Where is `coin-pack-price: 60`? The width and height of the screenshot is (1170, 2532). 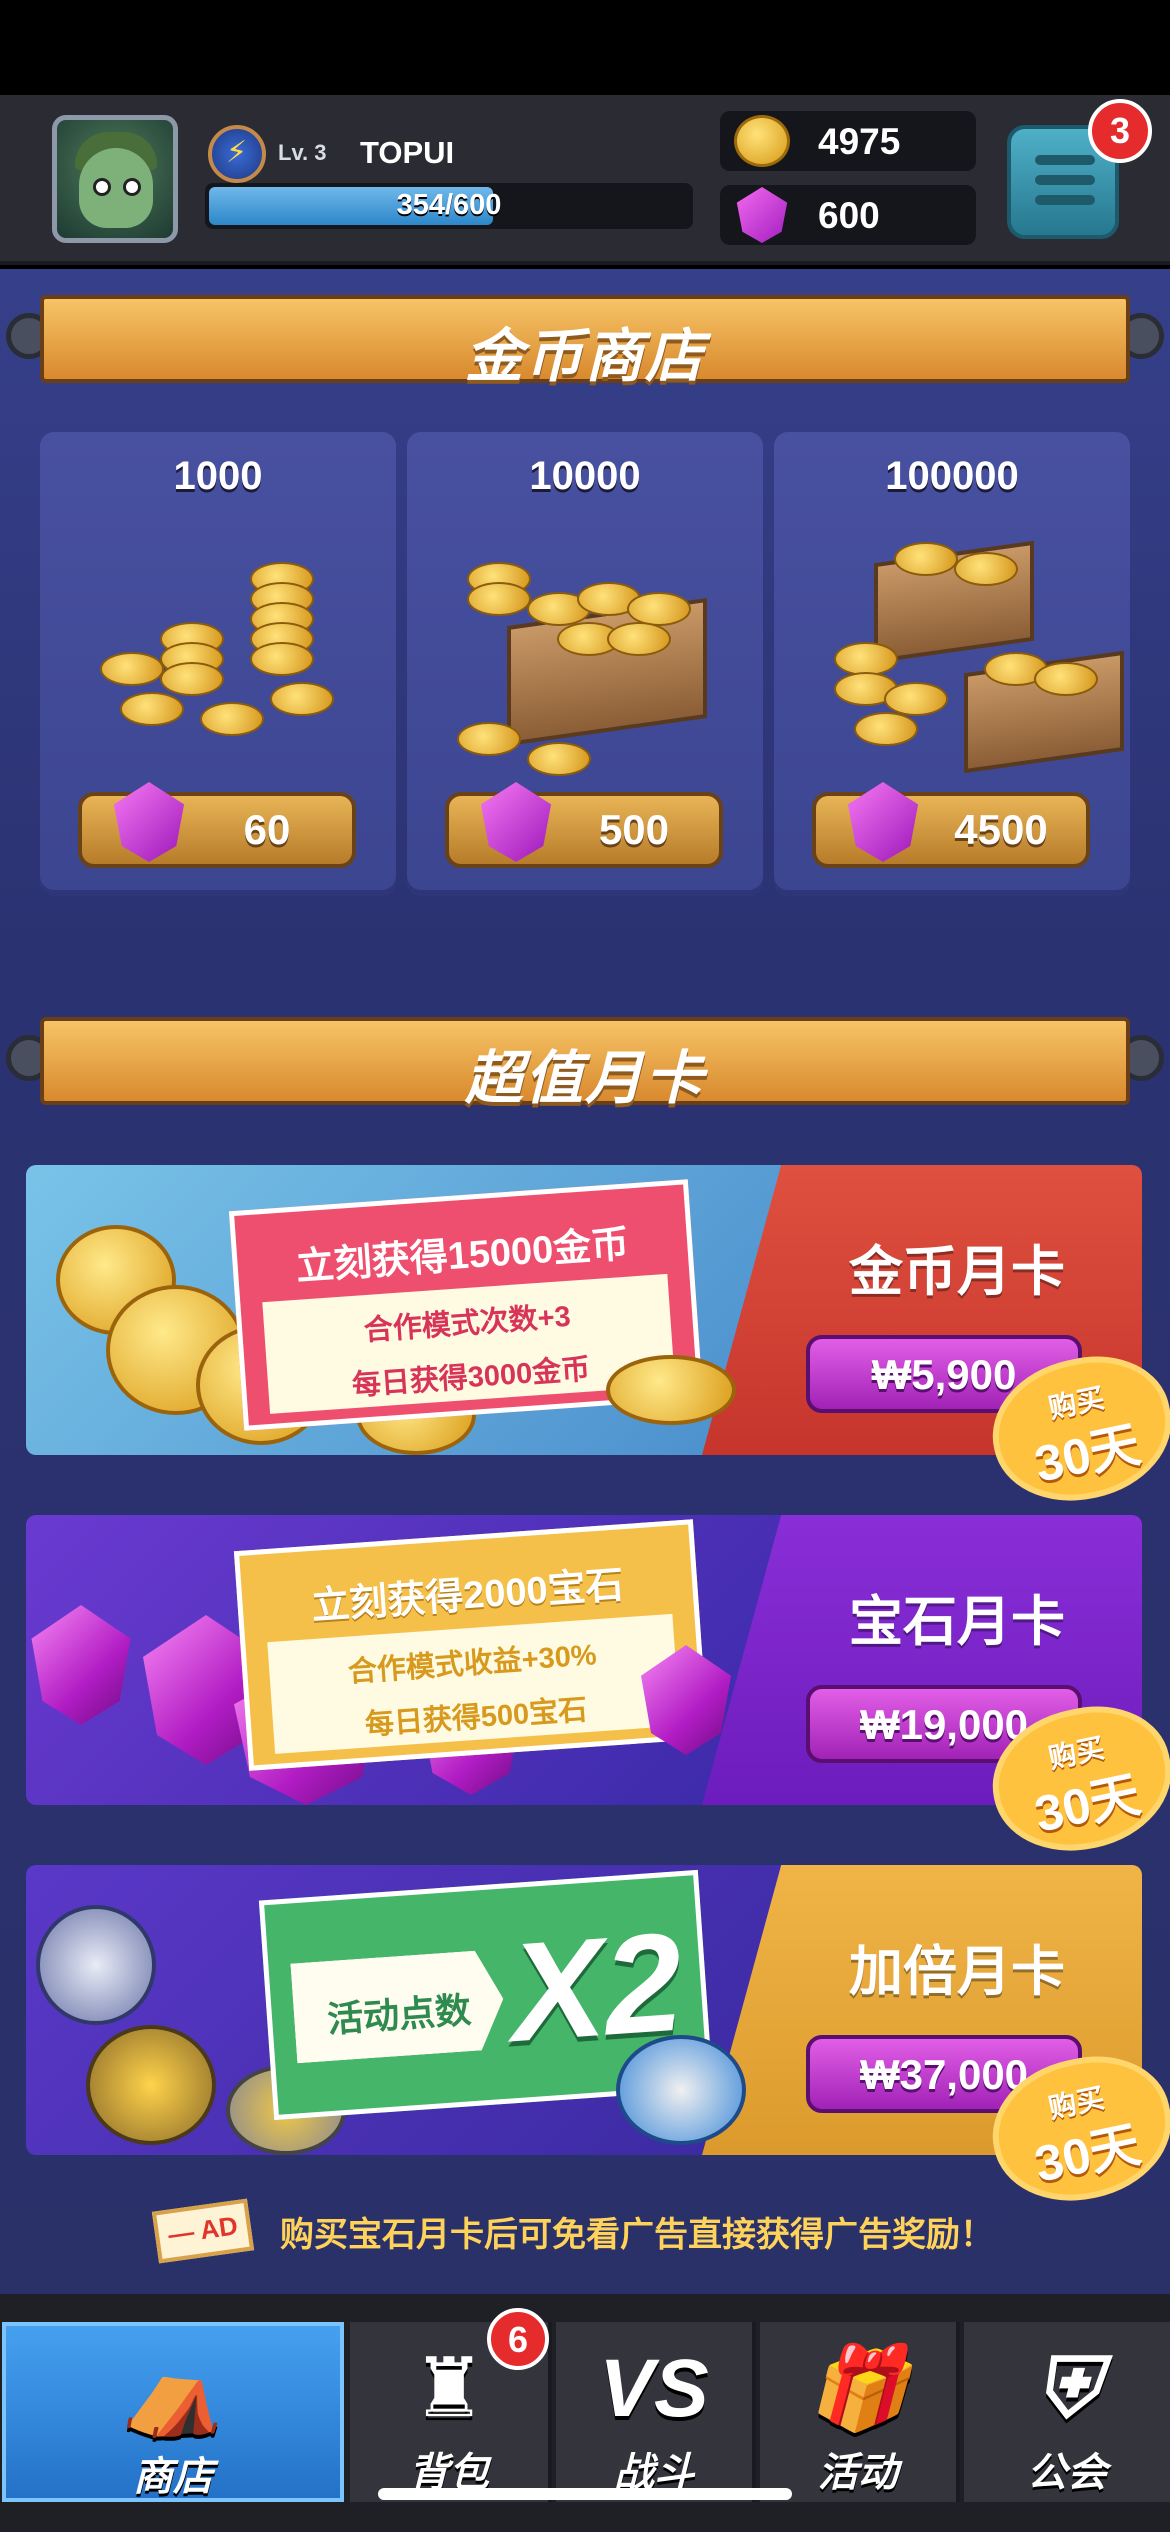
coin-pack-price: 60 is located at coordinates (267, 829).